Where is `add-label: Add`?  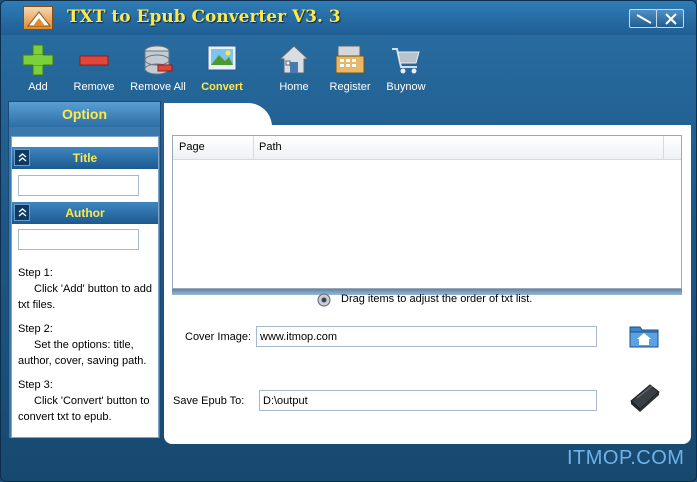 add-label: Add is located at coordinates (38, 87).